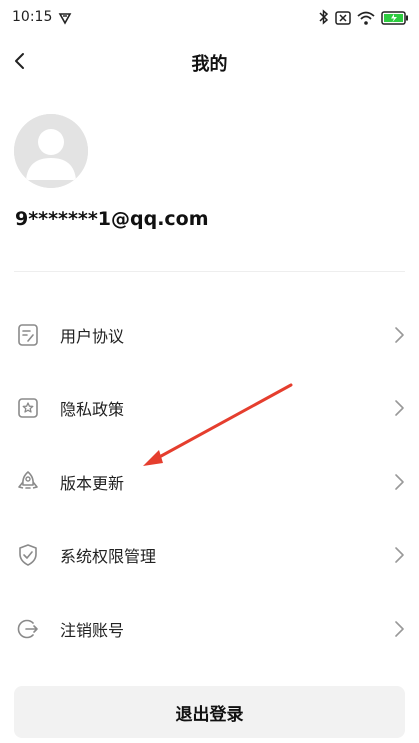  What do you see at coordinates (209, 335) in the screenshot?
I see `menu-item-user-agreement: 用户协议` at bounding box center [209, 335].